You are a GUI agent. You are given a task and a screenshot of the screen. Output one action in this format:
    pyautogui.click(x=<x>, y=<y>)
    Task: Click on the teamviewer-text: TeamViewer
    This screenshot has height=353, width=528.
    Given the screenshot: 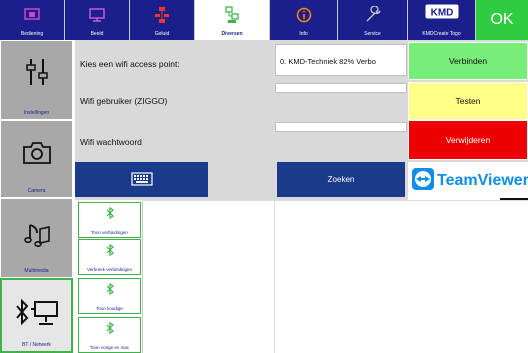 What is the action you would take?
    pyautogui.click(x=482, y=180)
    